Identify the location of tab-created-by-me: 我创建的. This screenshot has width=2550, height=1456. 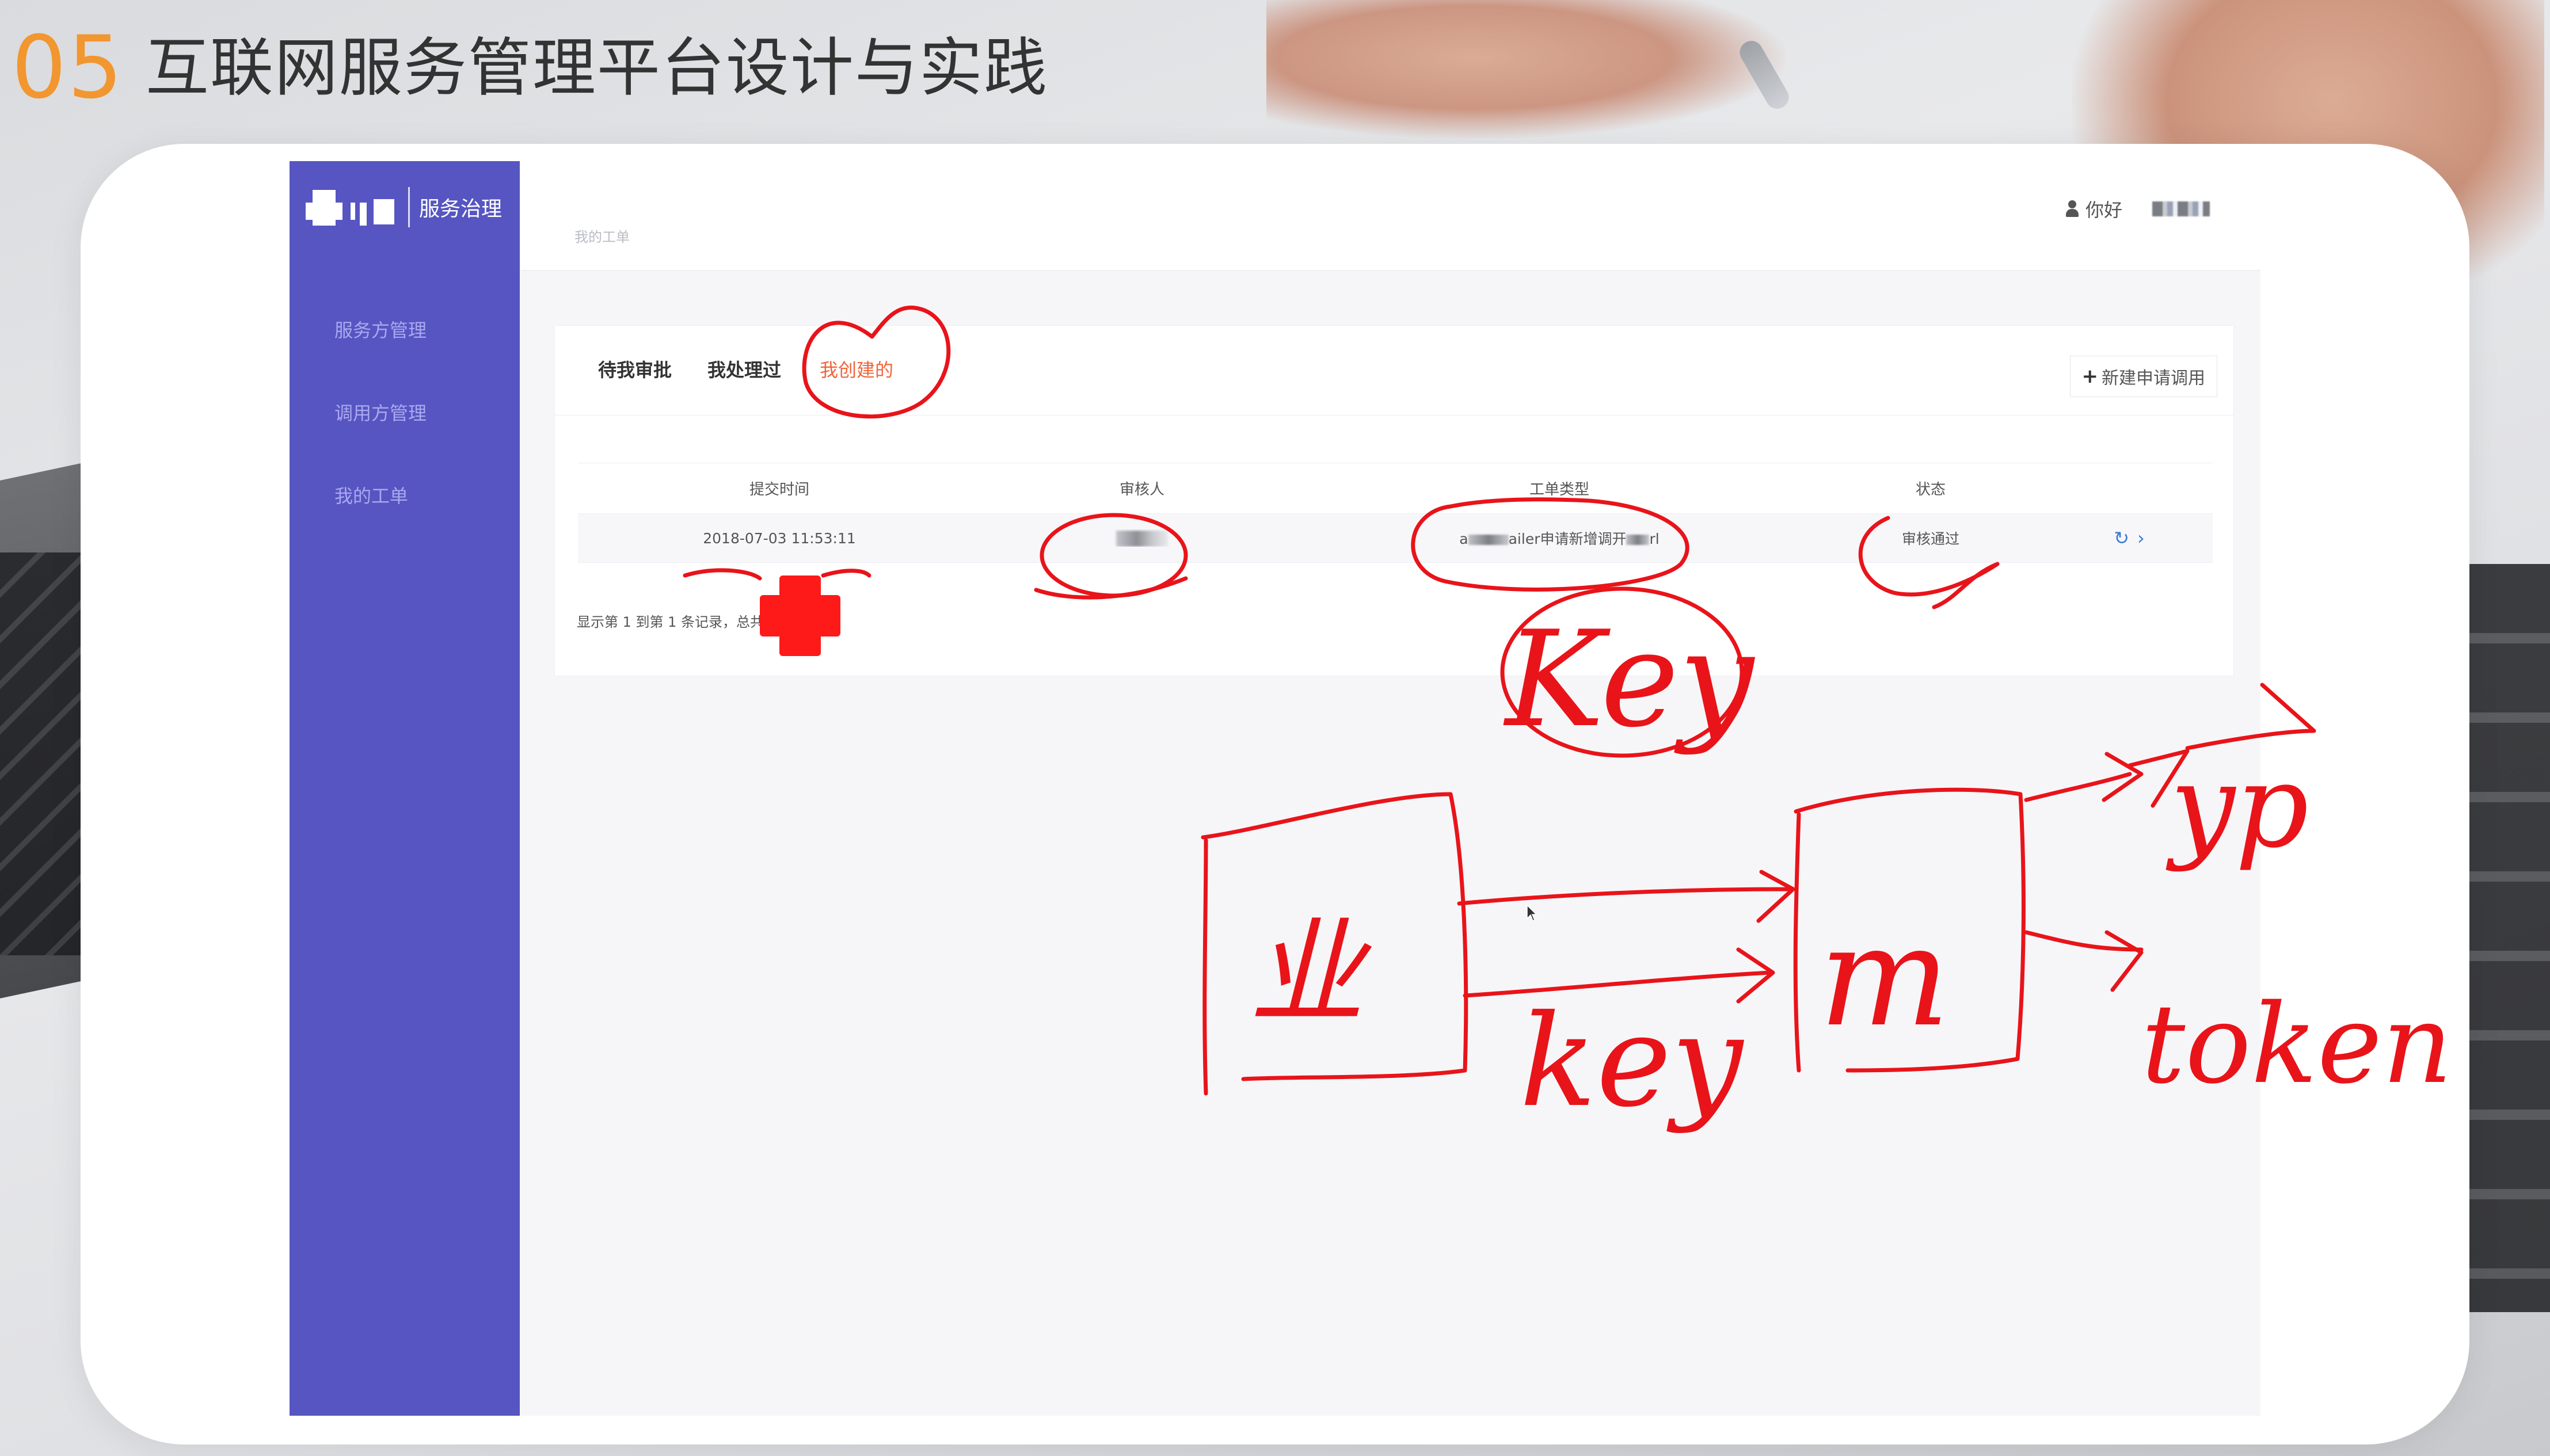
(856, 369).